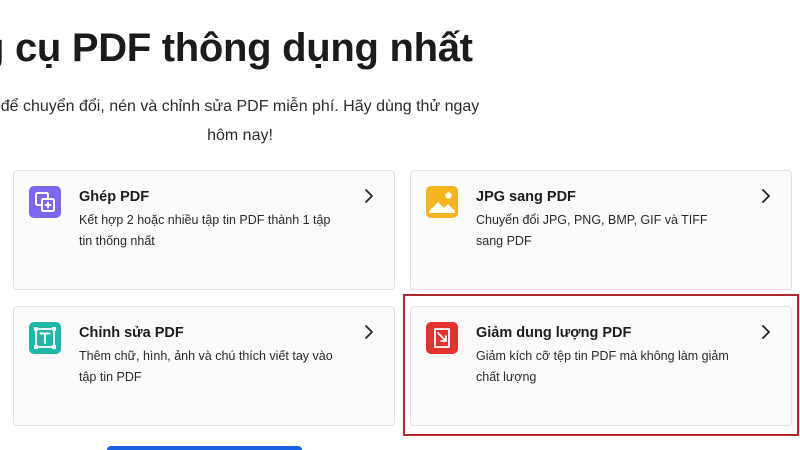  What do you see at coordinates (45, 338) in the screenshot?
I see `edit-text-icon` at bounding box center [45, 338].